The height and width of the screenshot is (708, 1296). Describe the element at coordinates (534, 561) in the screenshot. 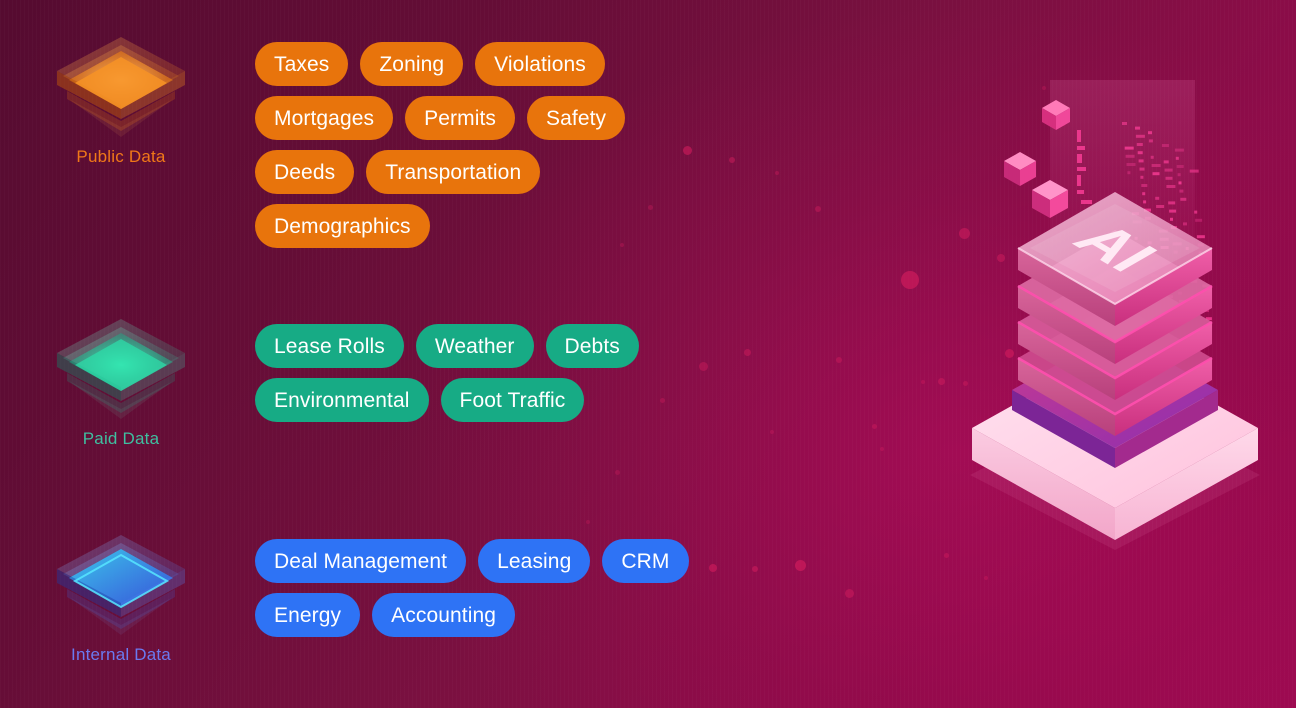

I see `chip-internal-data-1: Leasing` at that location.